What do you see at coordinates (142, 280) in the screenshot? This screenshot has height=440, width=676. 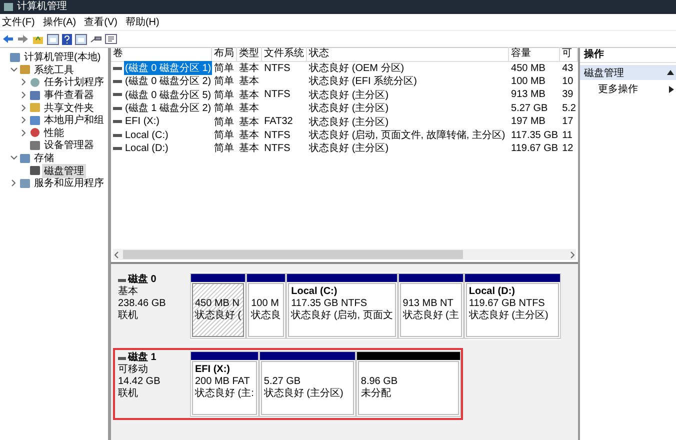 I see `disk-name: 磁盘 0` at bounding box center [142, 280].